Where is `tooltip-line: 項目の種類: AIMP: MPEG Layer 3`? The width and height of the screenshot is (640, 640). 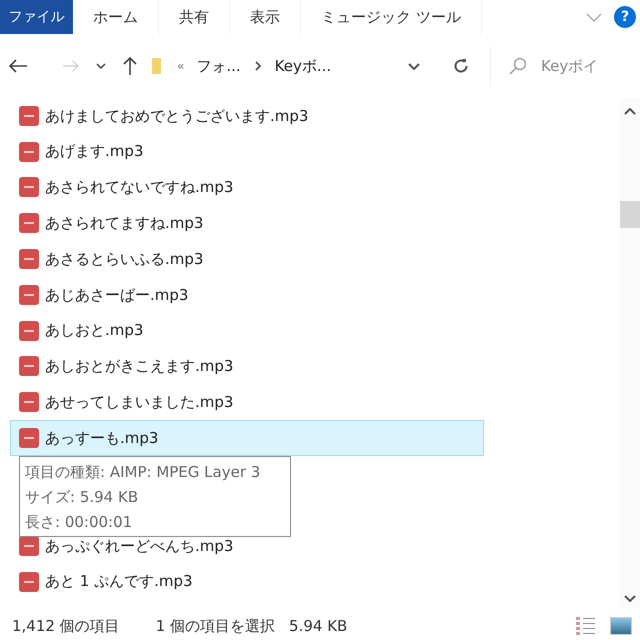
tooltip-line: 項目の種類: AIMP: MPEG Layer 3 is located at coordinates (143, 472).